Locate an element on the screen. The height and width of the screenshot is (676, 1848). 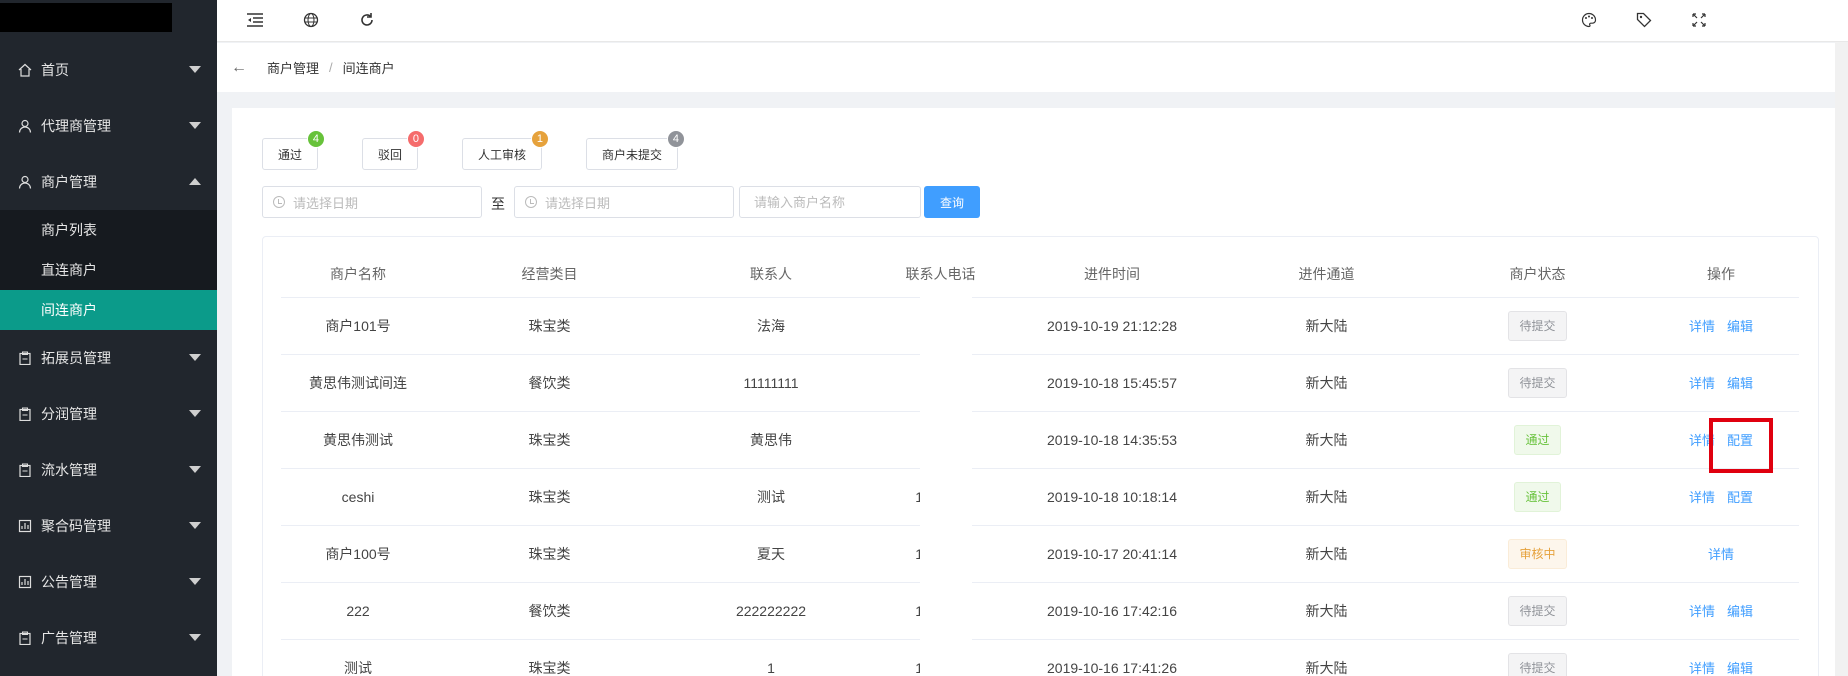
sidebar-item-6: 聚合码管理 is located at coordinates (108, 526).